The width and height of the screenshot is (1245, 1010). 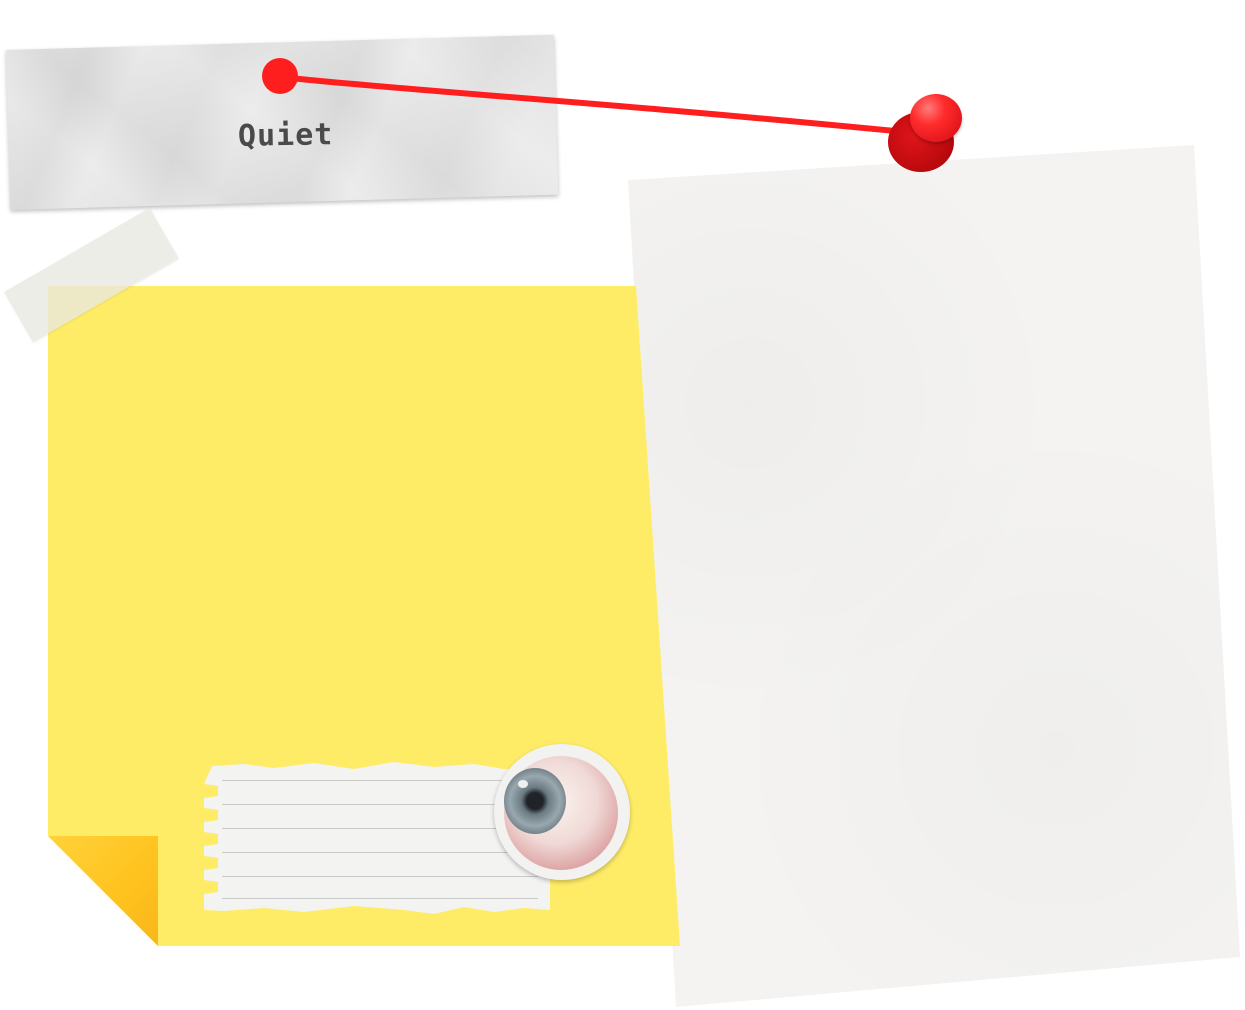 What do you see at coordinates (280, 76) in the screenshot?
I see `string-knot` at bounding box center [280, 76].